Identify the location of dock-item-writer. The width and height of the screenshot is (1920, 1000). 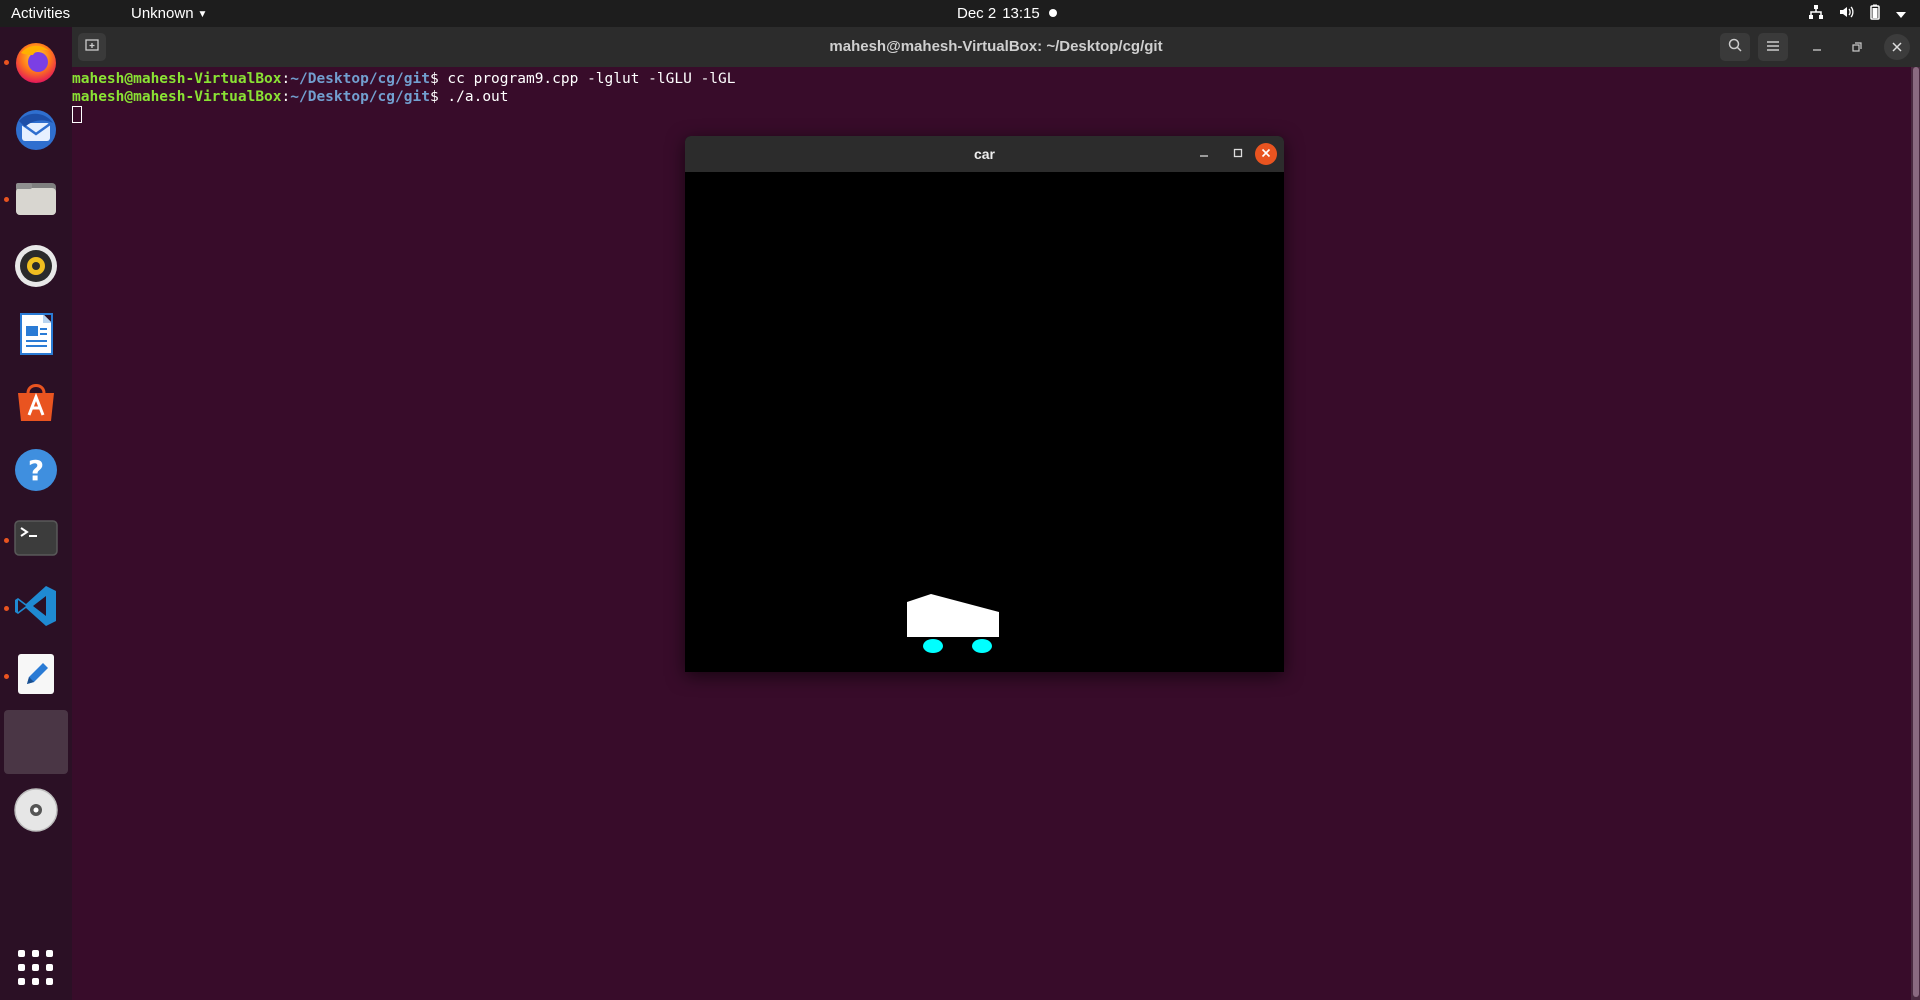
(36, 334).